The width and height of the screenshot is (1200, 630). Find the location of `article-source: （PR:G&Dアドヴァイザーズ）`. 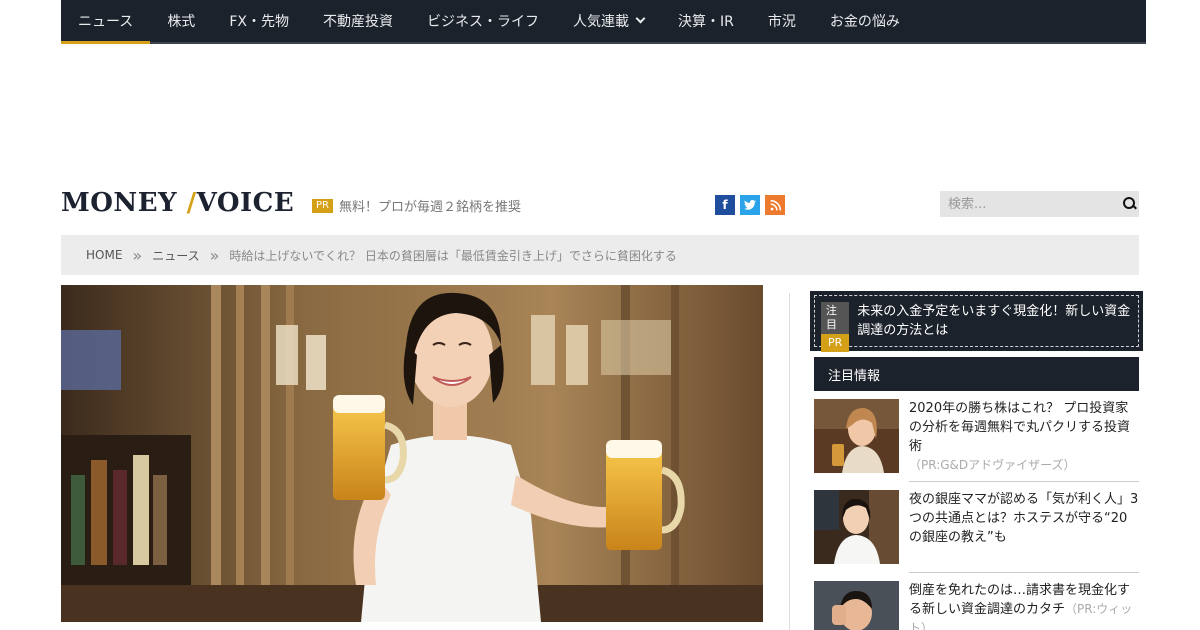

article-source: （PR:G&Dアドヴァイザーズ） is located at coordinates (992, 465).